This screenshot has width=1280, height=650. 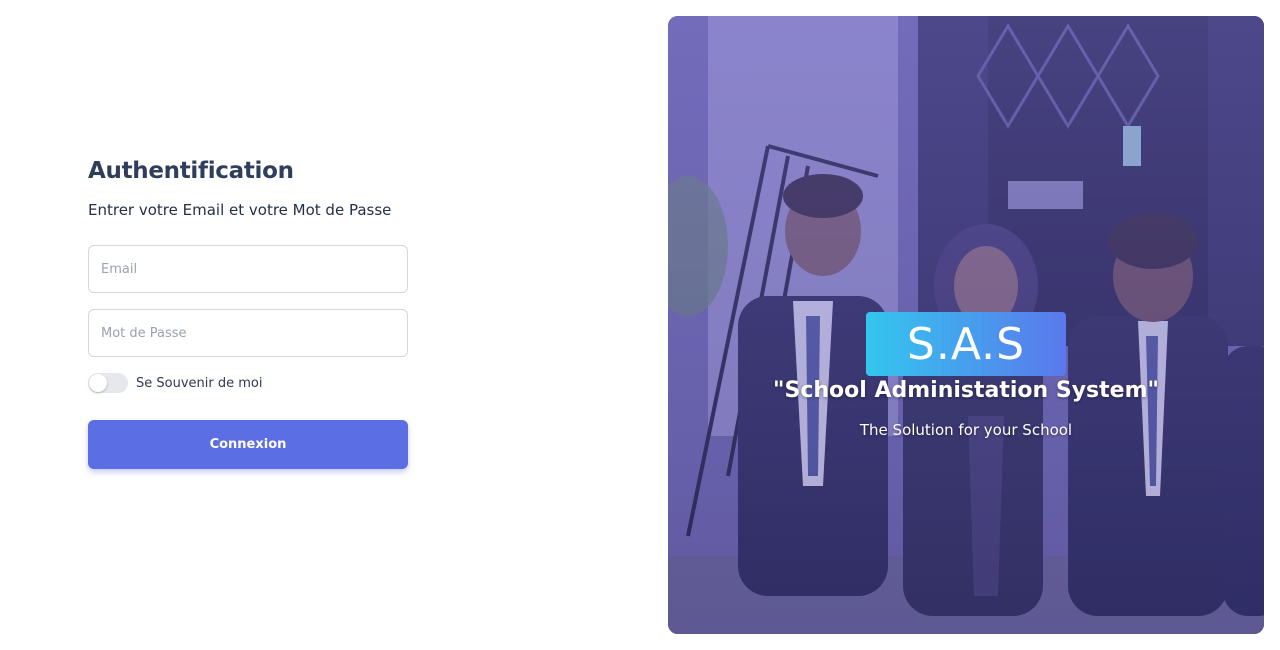 I want to click on toggle-knob, so click(x=98, y=383).